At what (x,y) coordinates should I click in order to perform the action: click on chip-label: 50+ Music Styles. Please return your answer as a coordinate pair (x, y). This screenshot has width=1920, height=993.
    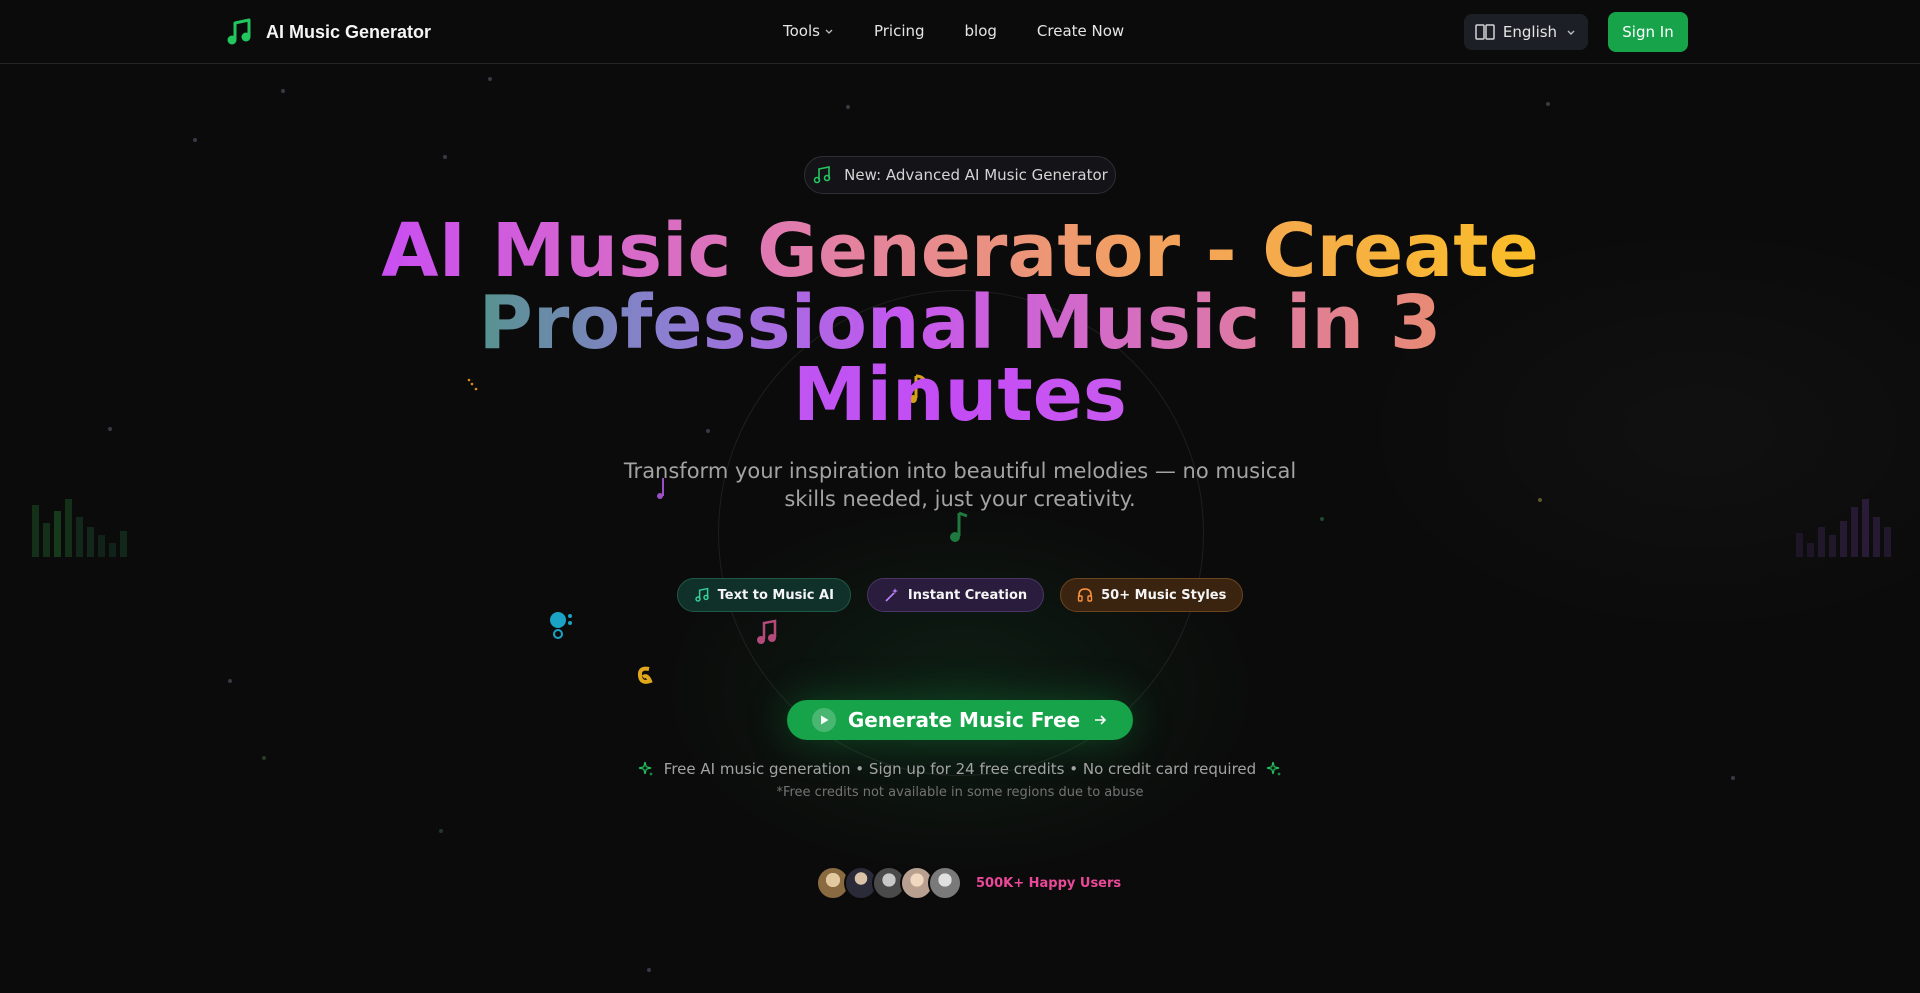
    Looking at the image, I should click on (1164, 595).